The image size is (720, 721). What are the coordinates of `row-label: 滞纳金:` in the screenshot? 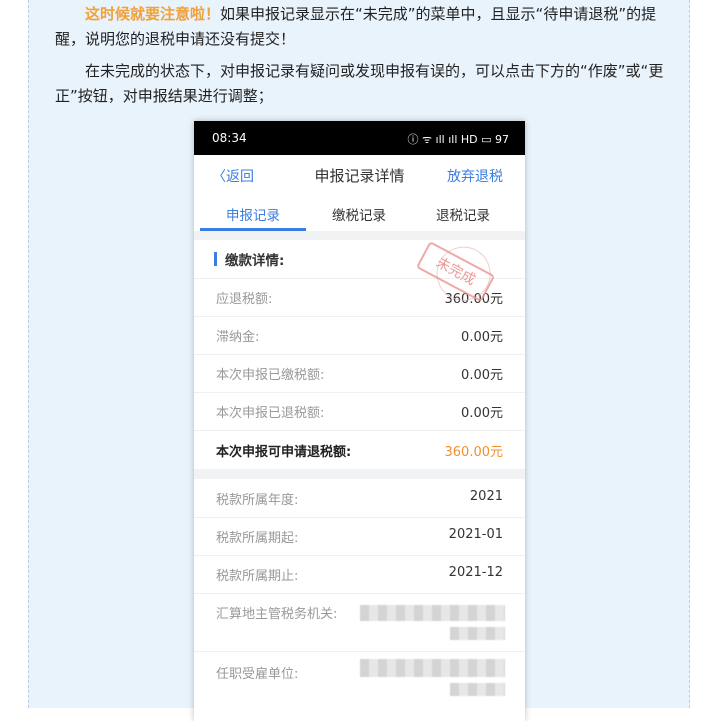 It's located at (238, 337).